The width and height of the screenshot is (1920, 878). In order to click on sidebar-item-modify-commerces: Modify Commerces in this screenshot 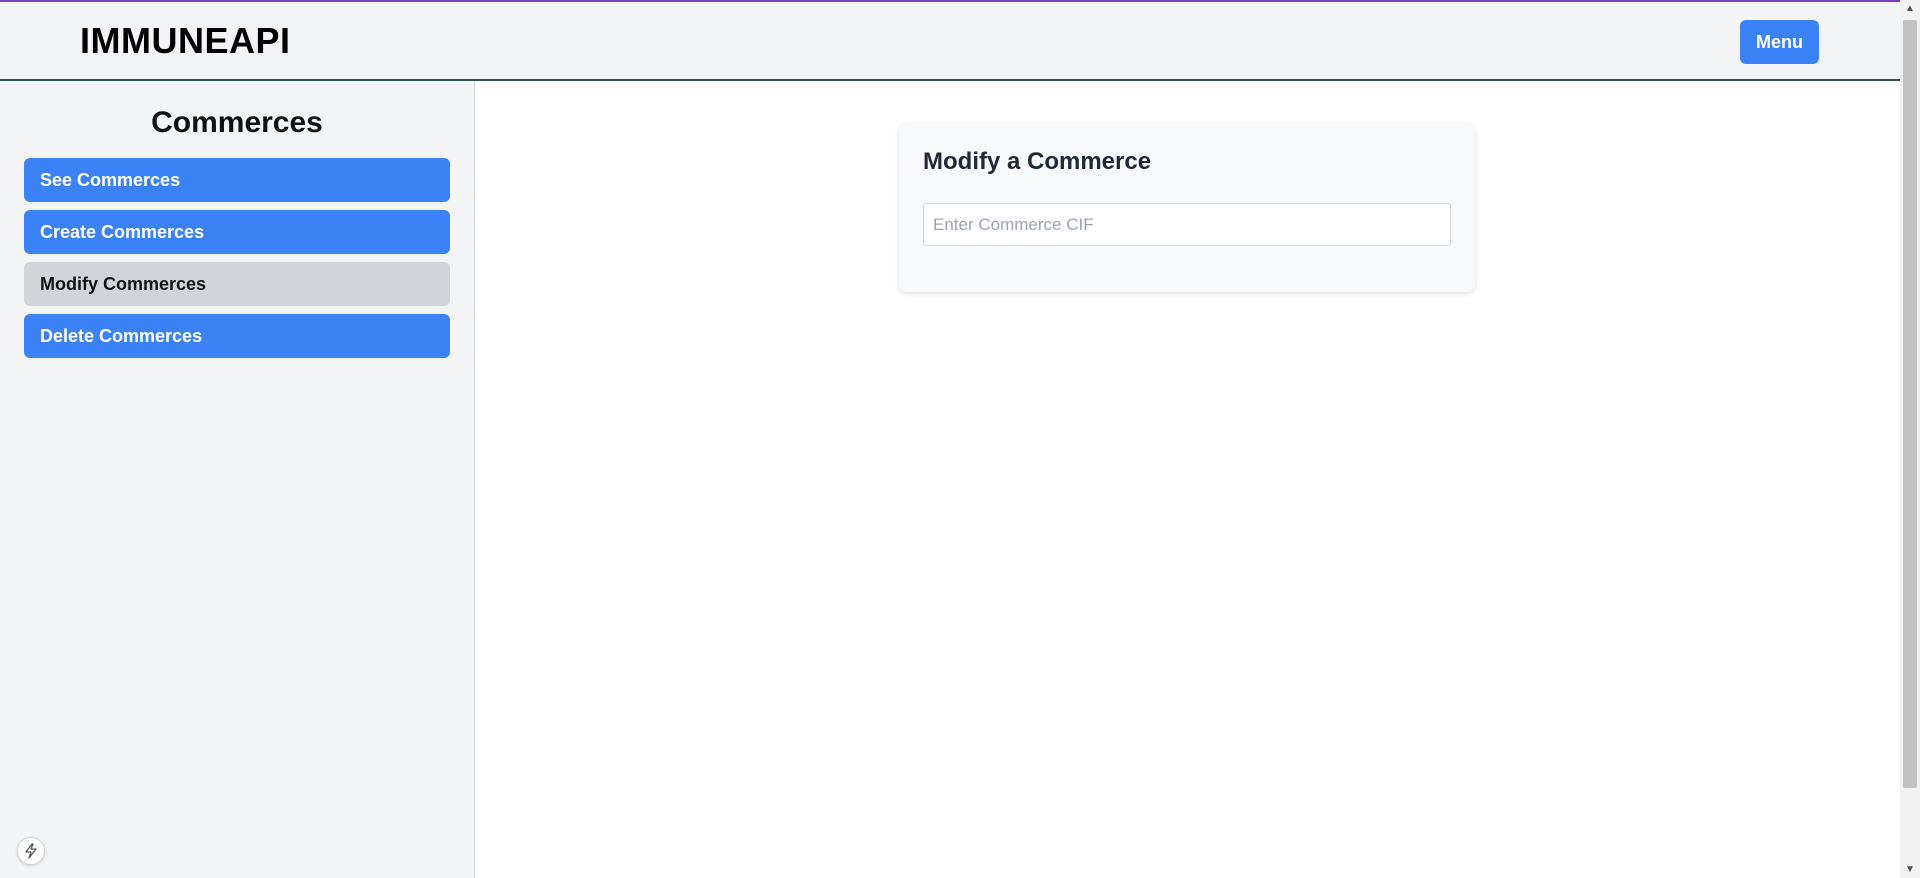, I will do `click(237, 284)`.